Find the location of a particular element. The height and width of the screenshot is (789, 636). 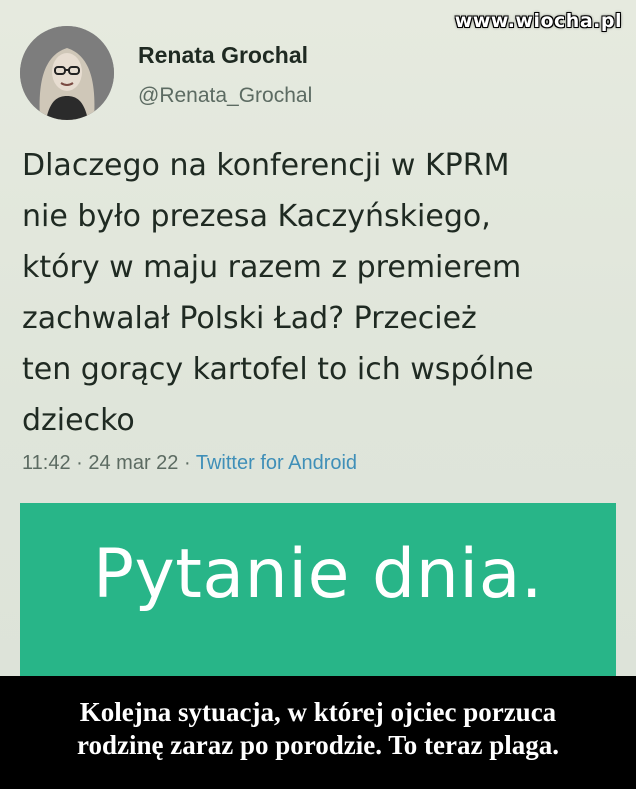

tweet-time: 11:42 is located at coordinates (46, 463).